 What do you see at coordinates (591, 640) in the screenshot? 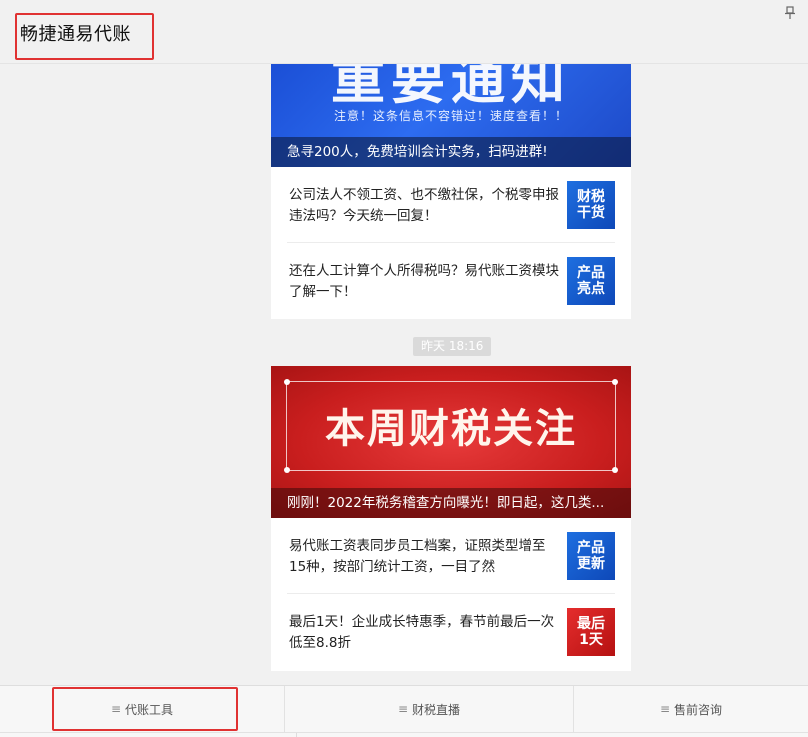
I see `thumbnail-text: 1天` at bounding box center [591, 640].